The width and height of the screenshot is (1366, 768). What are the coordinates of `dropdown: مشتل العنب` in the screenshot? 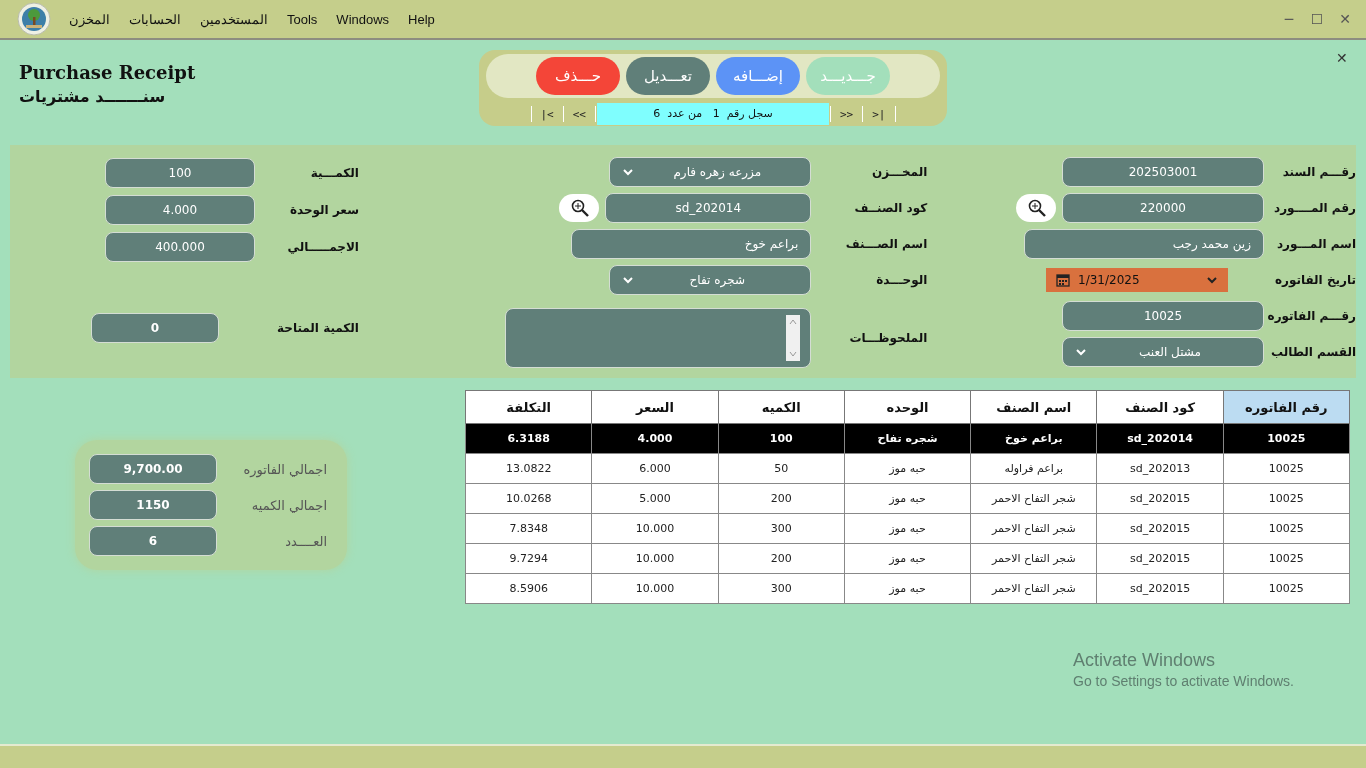 It's located at (1163, 352).